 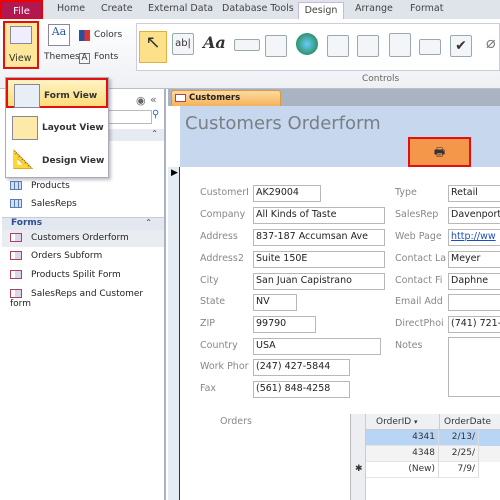 I want to click on textbox-icon: ab|, so click(x=183, y=44).